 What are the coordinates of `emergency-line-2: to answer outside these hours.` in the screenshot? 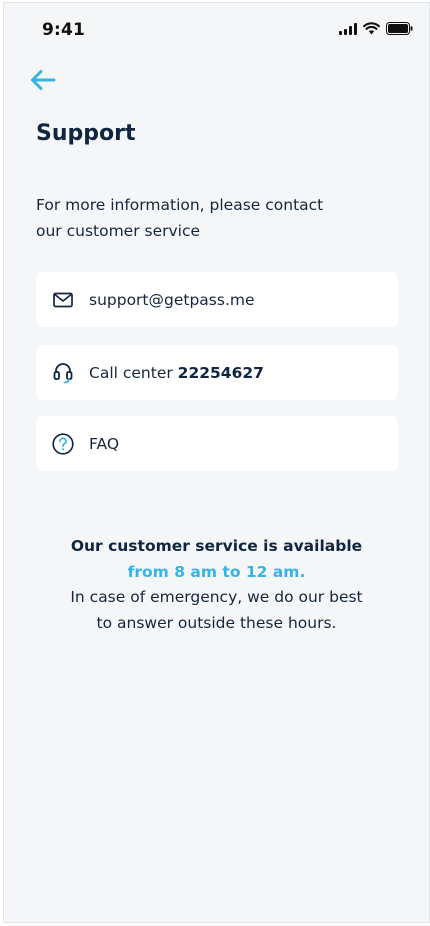 It's located at (216, 622).